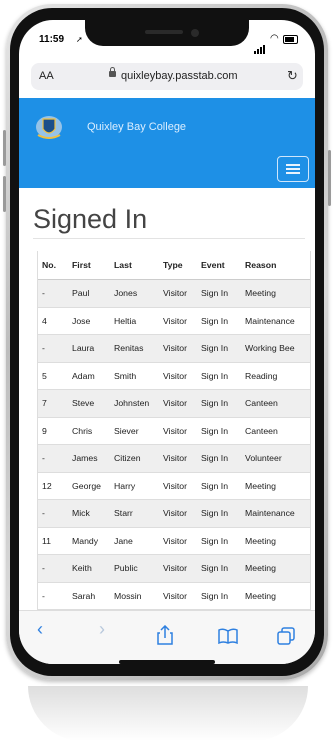 The width and height of the screenshot is (335, 751). I want to click on column-header: Last, so click(134, 265).